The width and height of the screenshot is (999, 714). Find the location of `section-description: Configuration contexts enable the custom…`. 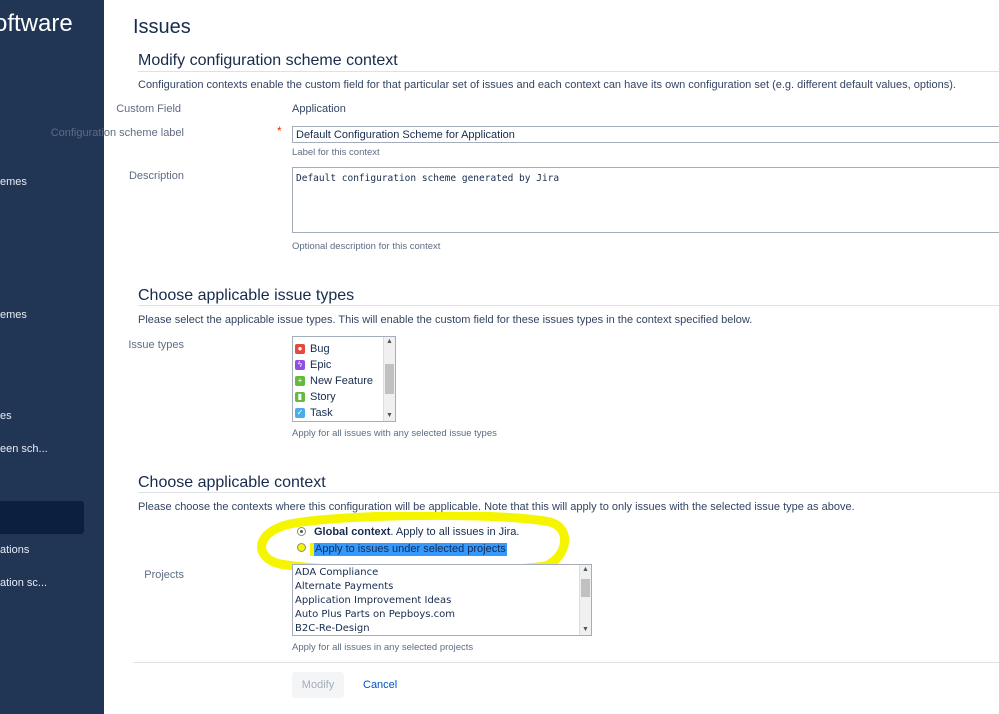

section-description: Configuration contexts enable the custom… is located at coordinates (547, 85).